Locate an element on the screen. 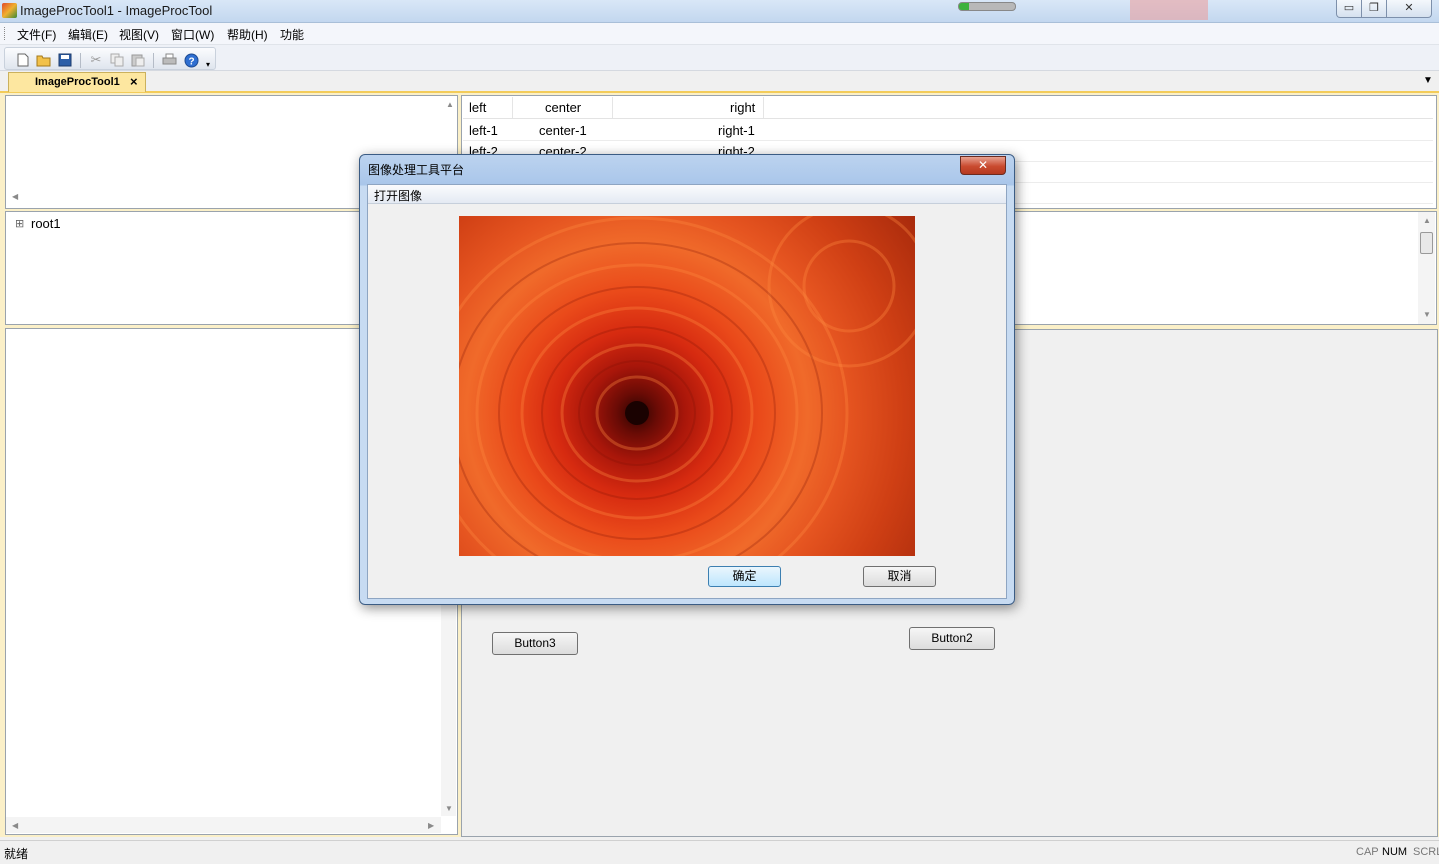 This screenshot has width=1439, height=864. horizontal-scrollbar is located at coordinates (223, 825).